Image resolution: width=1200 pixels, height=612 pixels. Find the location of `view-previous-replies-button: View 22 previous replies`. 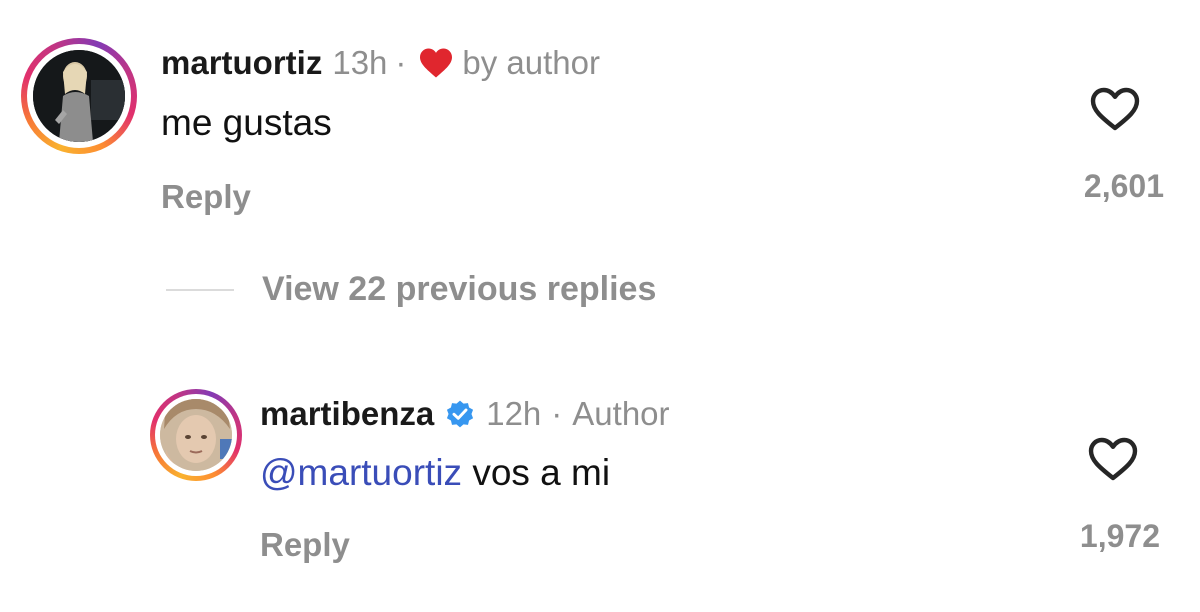

view-previous-replies-button: View 22 previous replies is located at coordinates (459, 289).